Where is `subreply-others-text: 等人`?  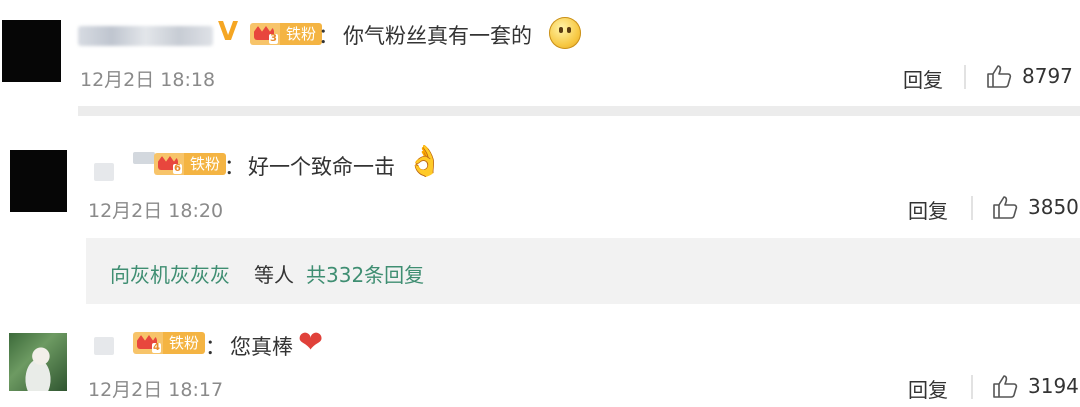
subreply-others-text: 等人 is located at coordinates (274, 275).